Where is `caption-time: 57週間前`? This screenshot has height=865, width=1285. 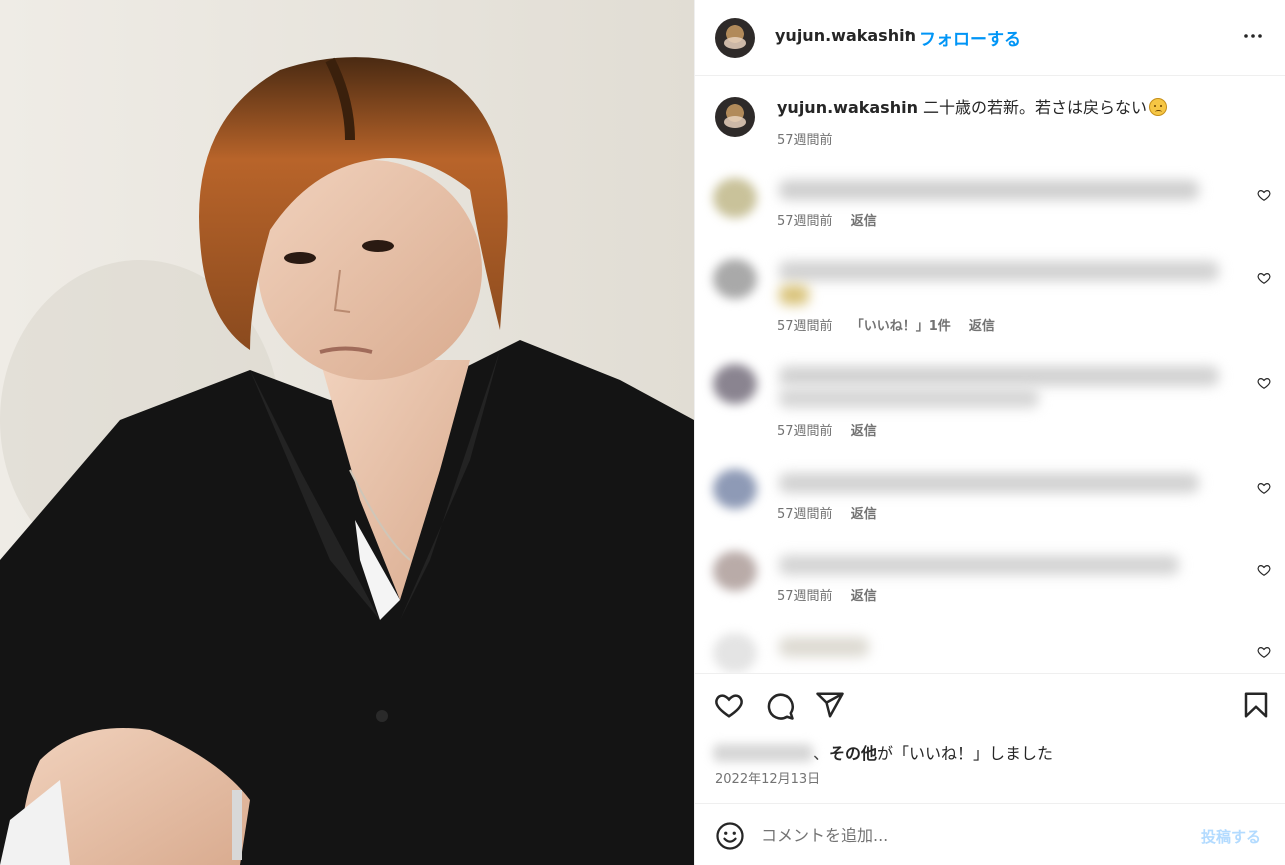 caption-time: 57週間前 is located at coordinates (805, 140).